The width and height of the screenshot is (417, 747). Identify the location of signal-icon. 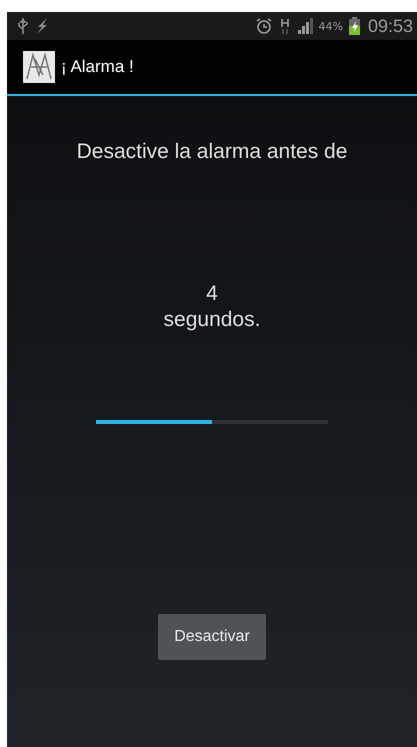
(304, 26).